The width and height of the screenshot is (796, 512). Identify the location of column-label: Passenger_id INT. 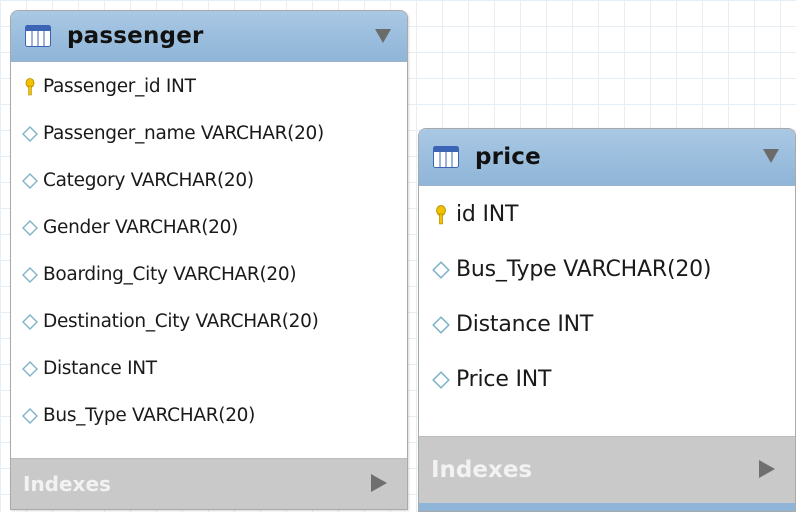
(119, 86).